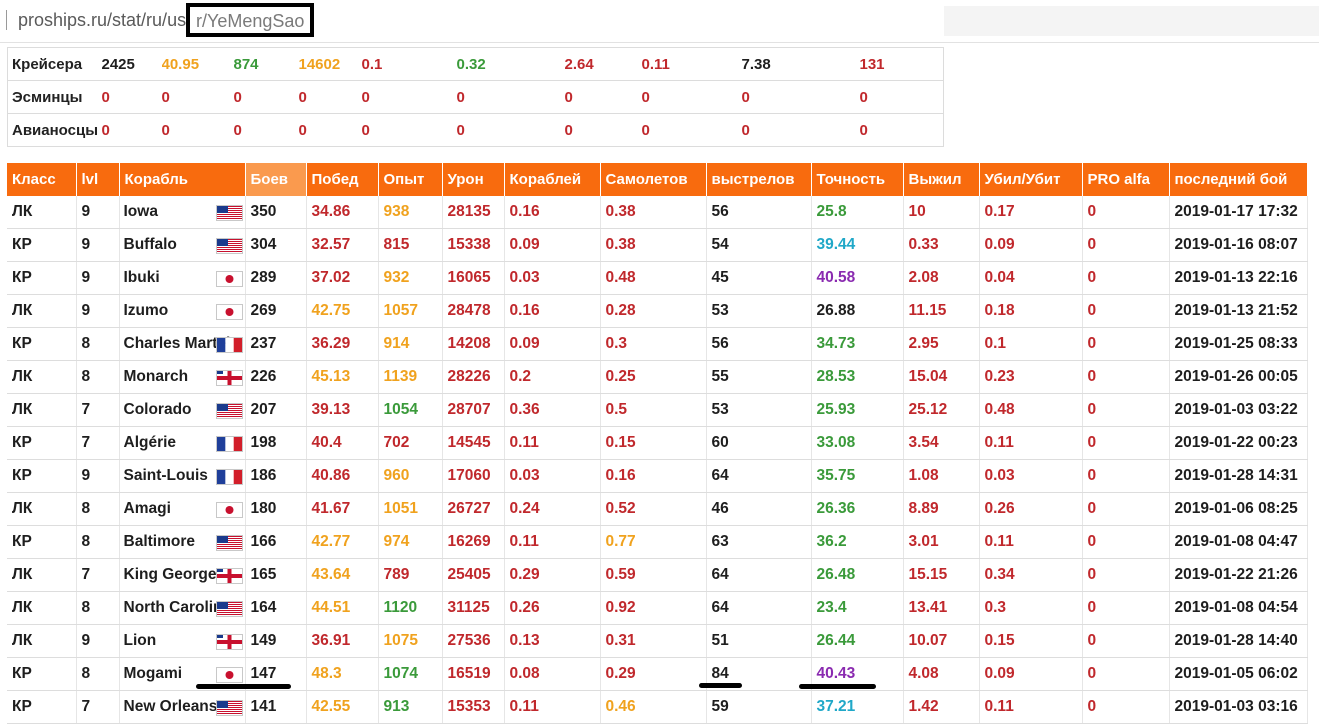  What do you see at coordinates (342, 641) in the screenshot?
I see `wins-cell: 36.91` at bounding box center [342, 641].